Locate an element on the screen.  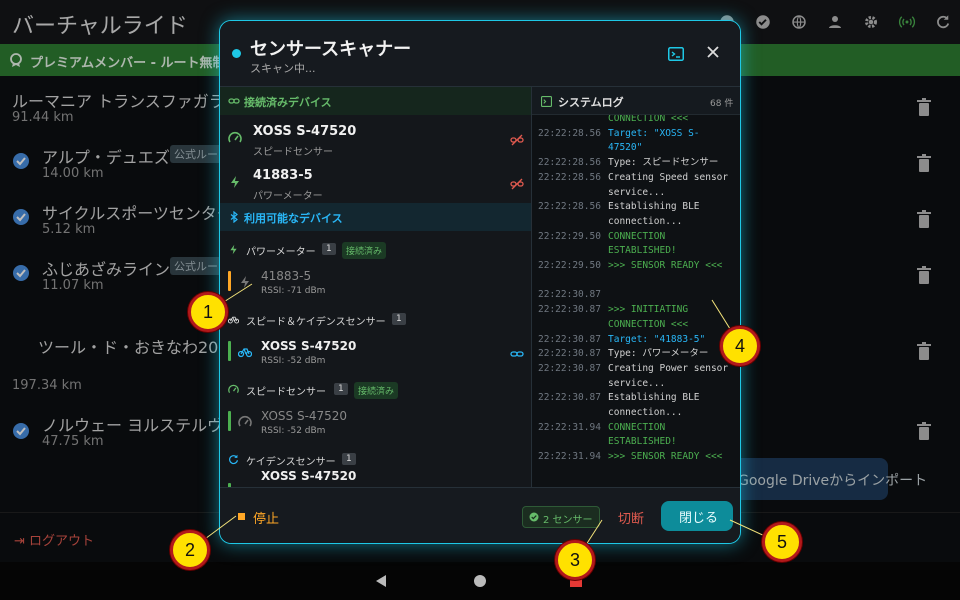
callout-2: 2 is located at coordinates (190, 550).